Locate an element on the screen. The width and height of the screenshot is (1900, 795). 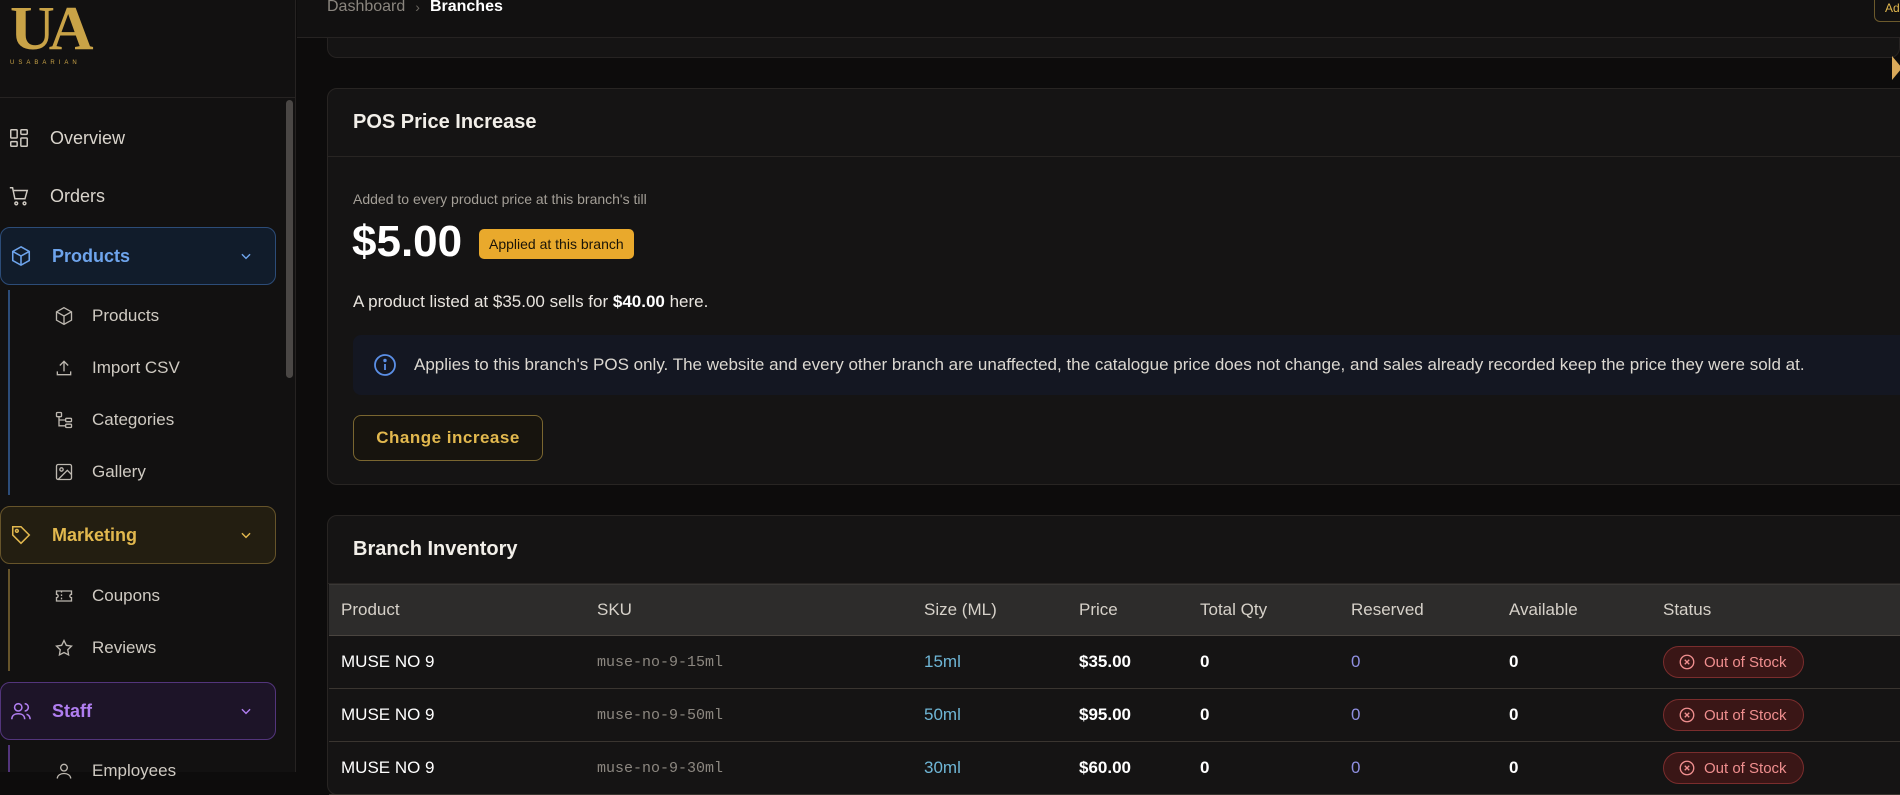
sidebar-subitem-employees: Employees is located at coordinates (138, 771).